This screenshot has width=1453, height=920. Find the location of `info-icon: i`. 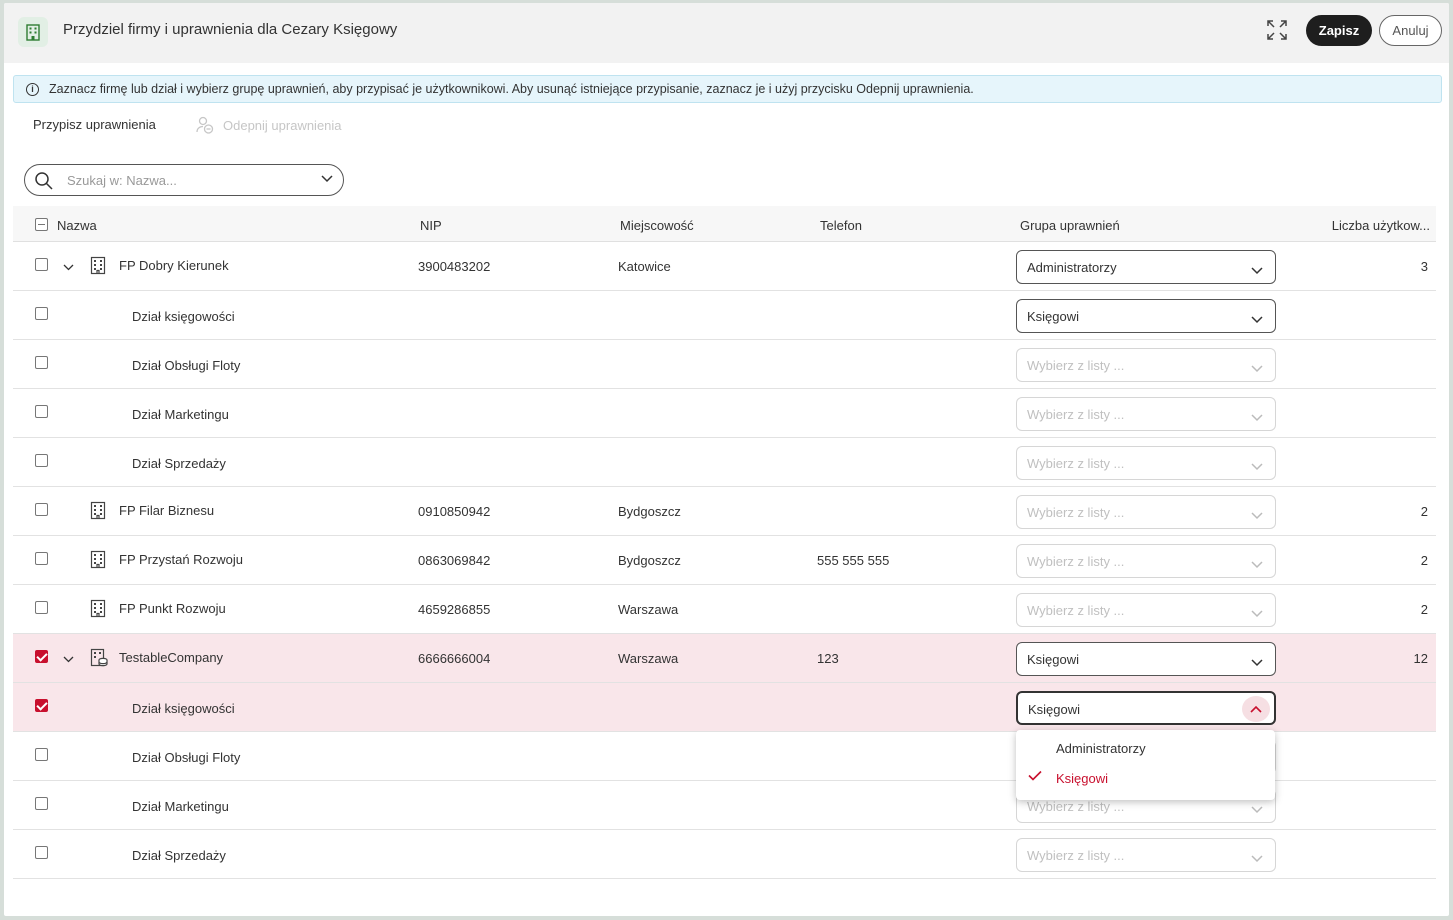

info-icon: i is located at coordinates (32, 89).